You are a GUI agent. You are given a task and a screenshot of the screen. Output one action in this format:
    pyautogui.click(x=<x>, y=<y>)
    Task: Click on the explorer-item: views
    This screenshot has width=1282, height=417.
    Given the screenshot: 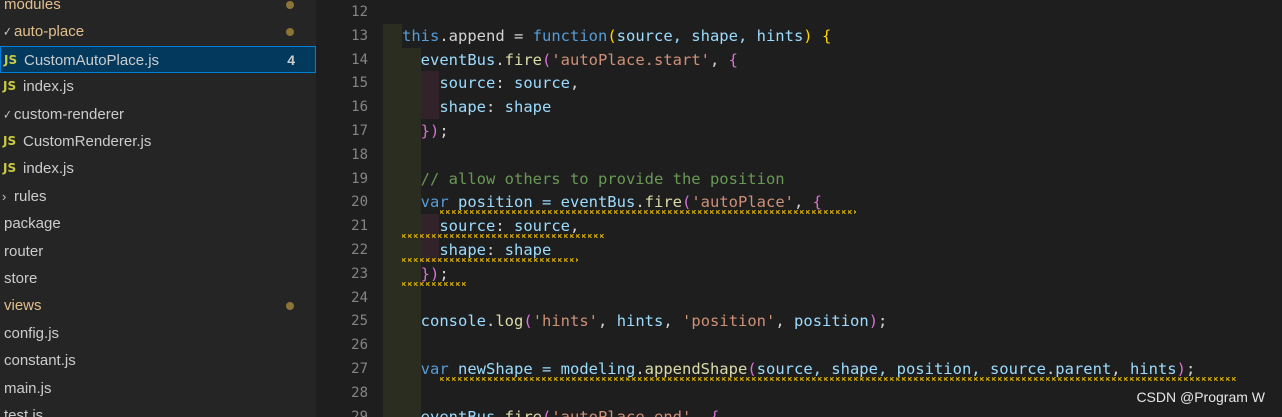 What is the action you would take?
    pyautogui.click(x=158, y=305)
    